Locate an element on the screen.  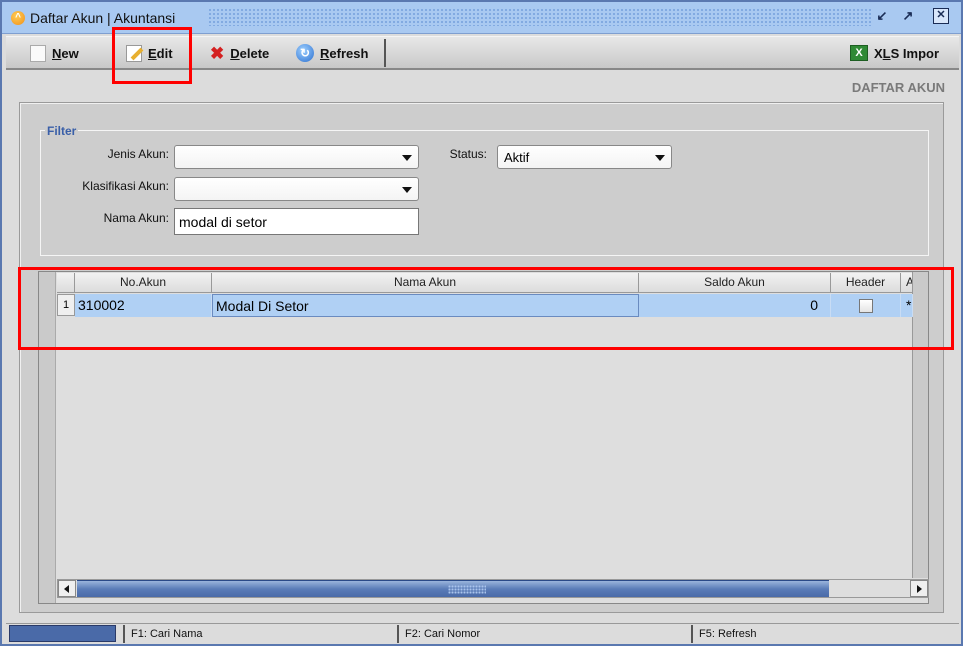
delete-x-icon: ✖ is located at coordinates (217, 53).